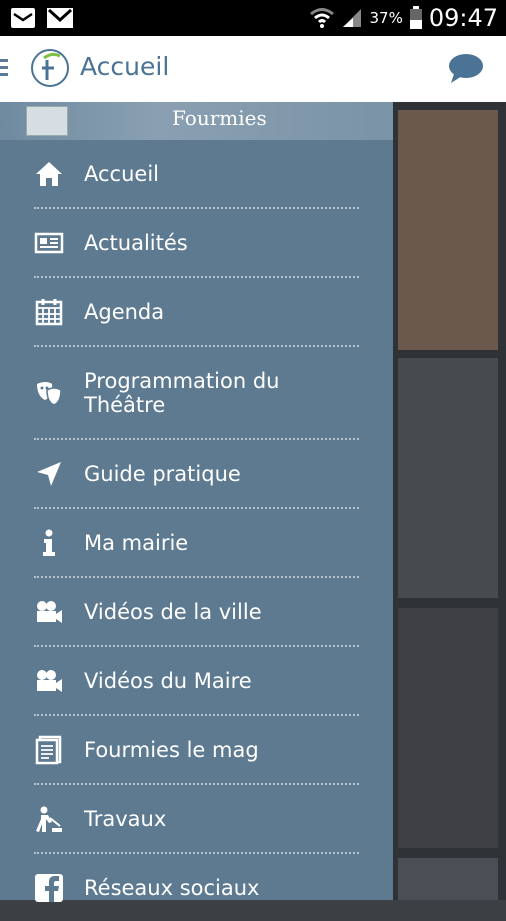  I want to click on menu-item-label: Vidéos de la ville, so click(173, 611).